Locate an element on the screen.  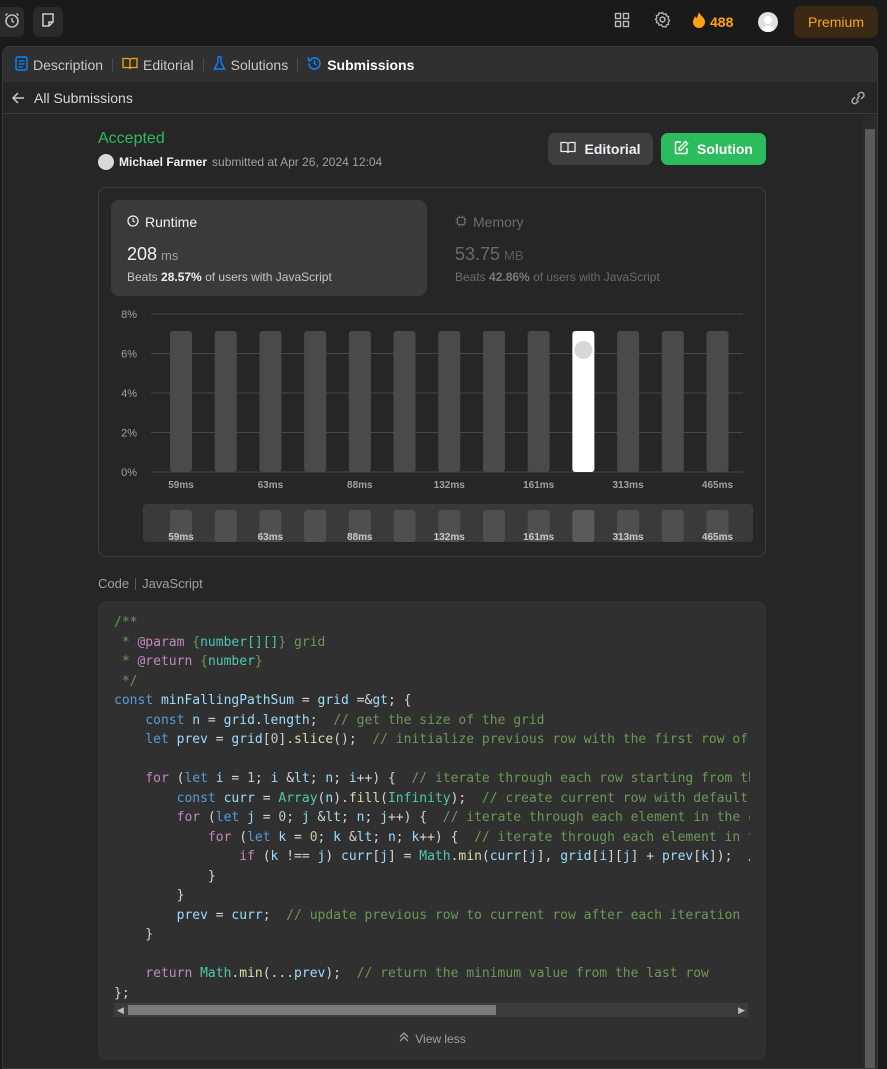
chart-y-tick-label: 0% is located at coordinates (129, 473).